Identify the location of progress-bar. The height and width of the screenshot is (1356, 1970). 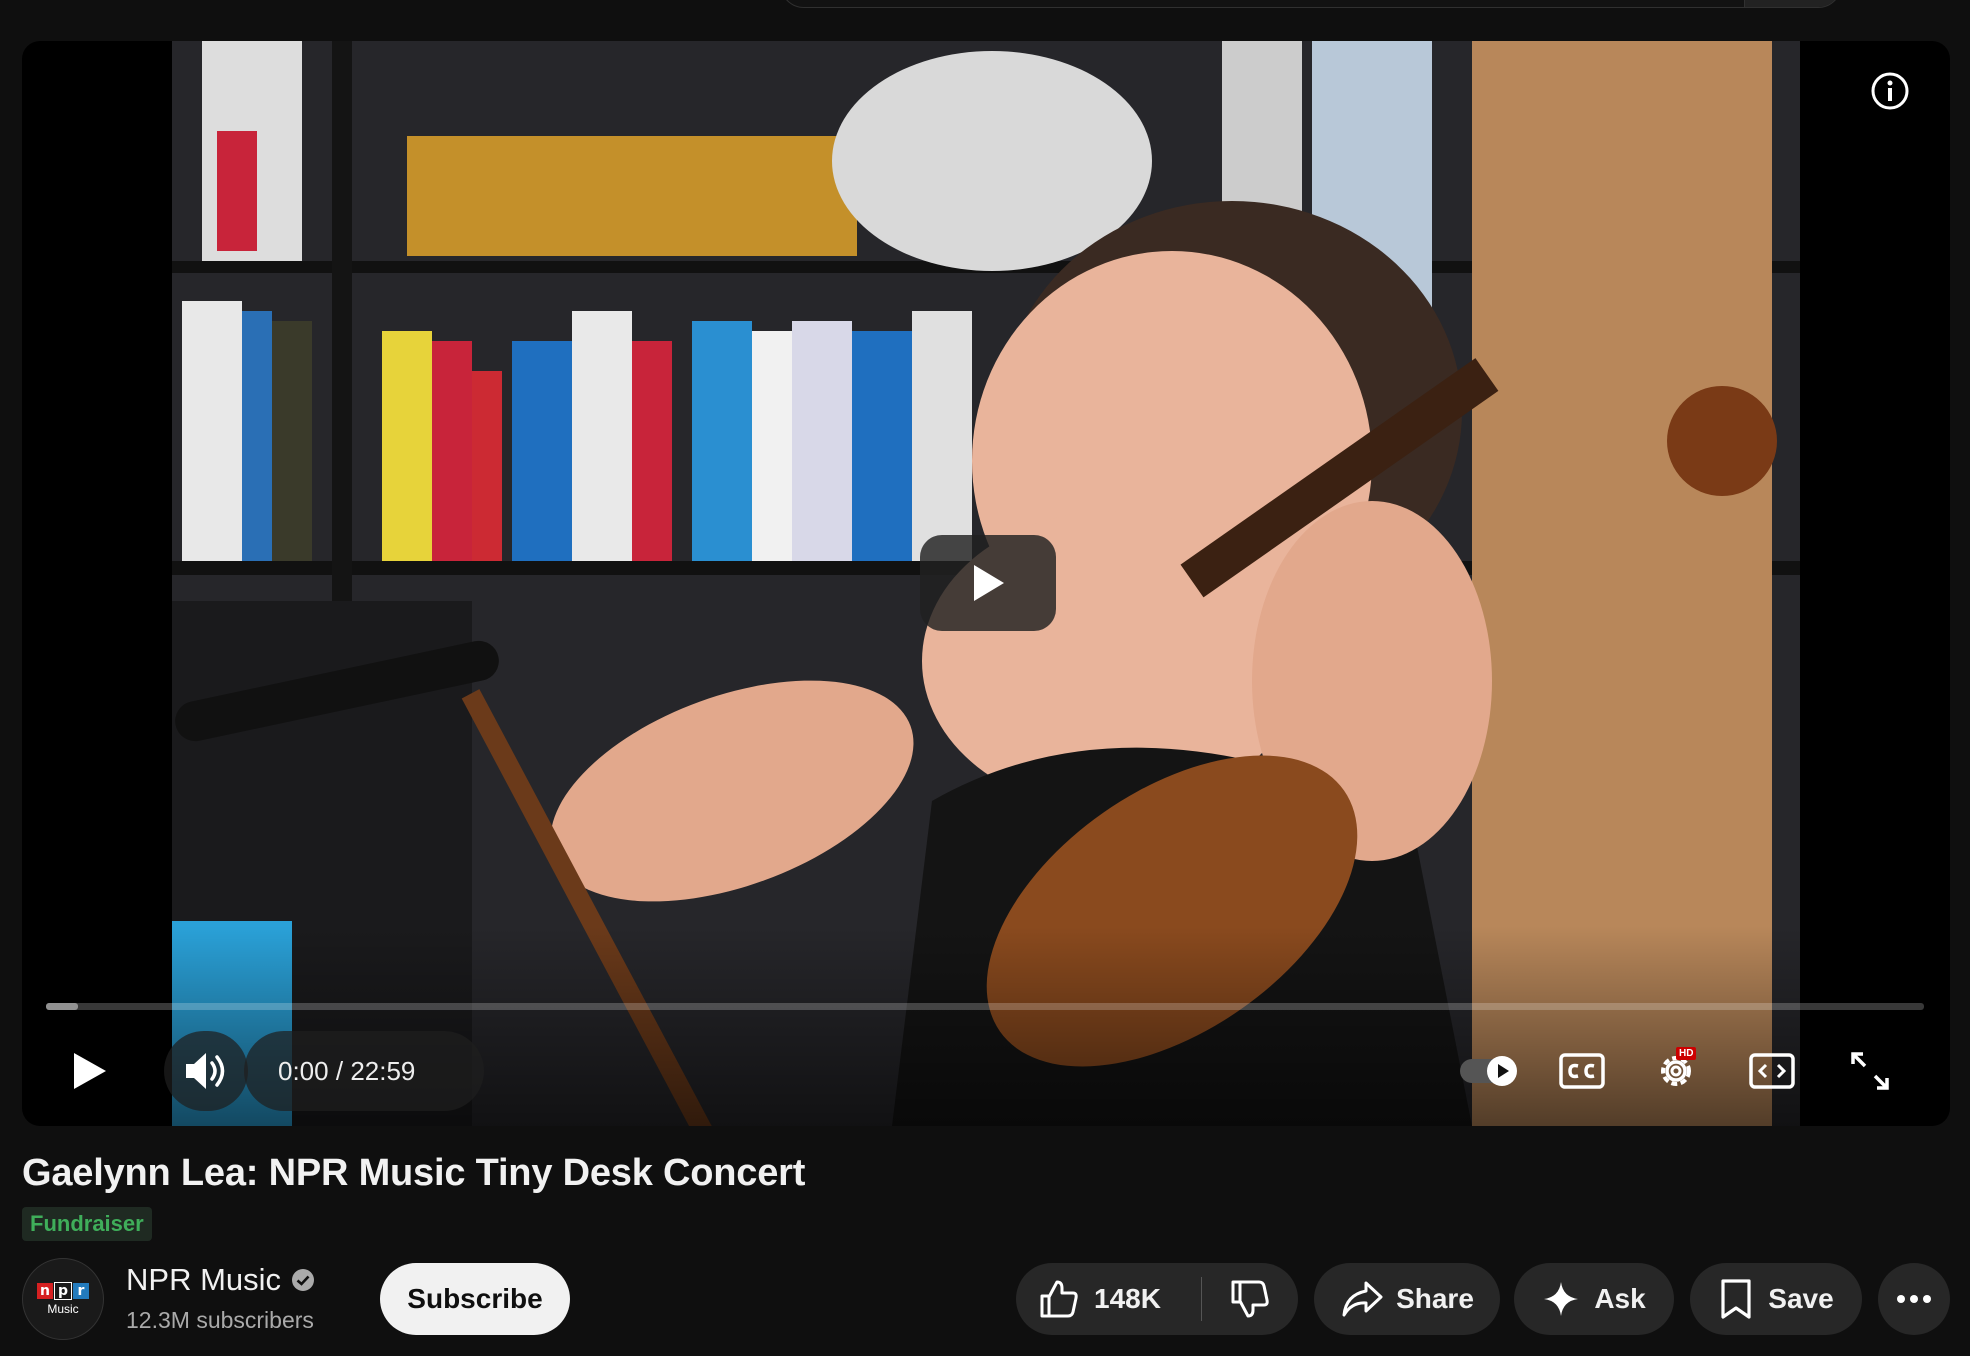
(985, 1006).